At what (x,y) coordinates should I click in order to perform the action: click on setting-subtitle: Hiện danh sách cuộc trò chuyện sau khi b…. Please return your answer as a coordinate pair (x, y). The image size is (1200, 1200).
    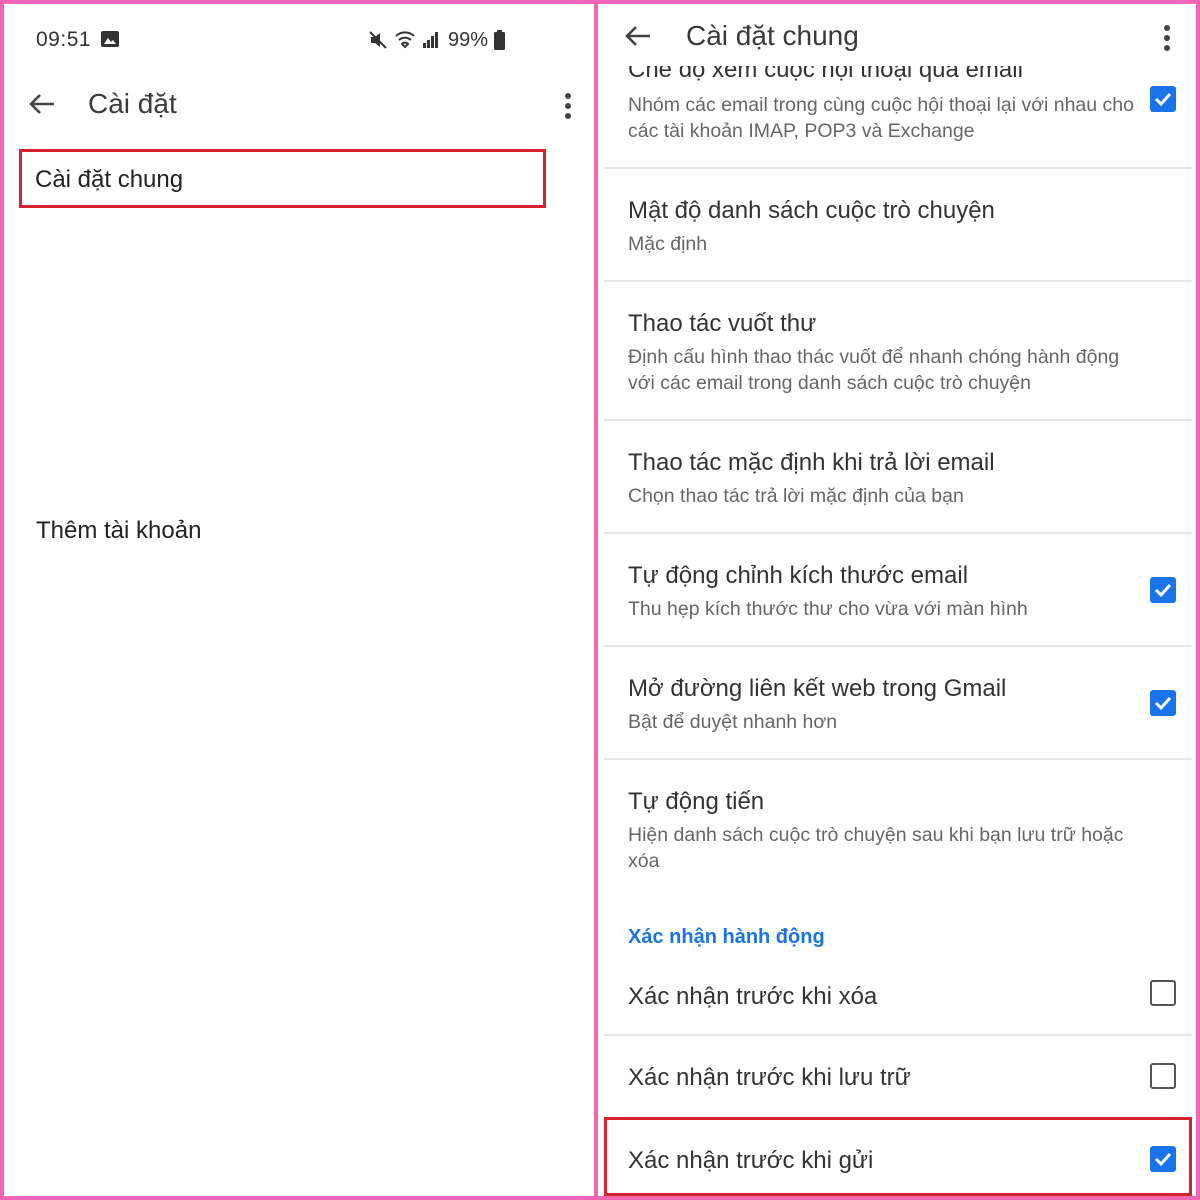
    Looking at the image, I should click on (876, 848).